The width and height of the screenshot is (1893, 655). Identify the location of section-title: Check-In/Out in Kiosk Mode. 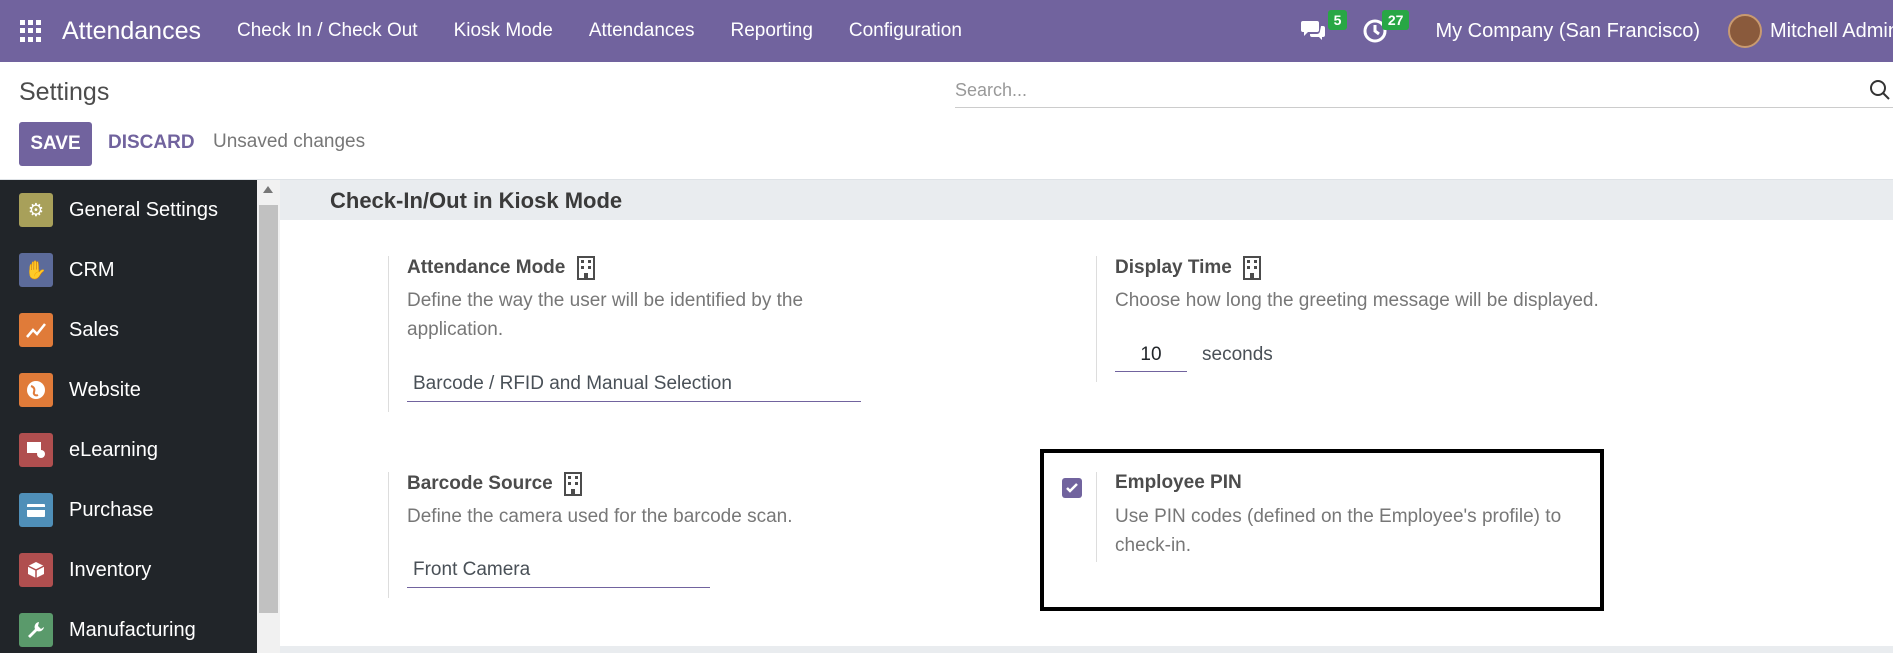
(476, 200).